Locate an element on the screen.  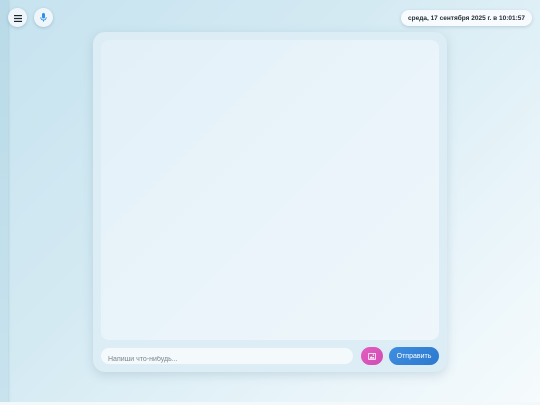
message-input-wrapper is located at coordinates (227, 358).